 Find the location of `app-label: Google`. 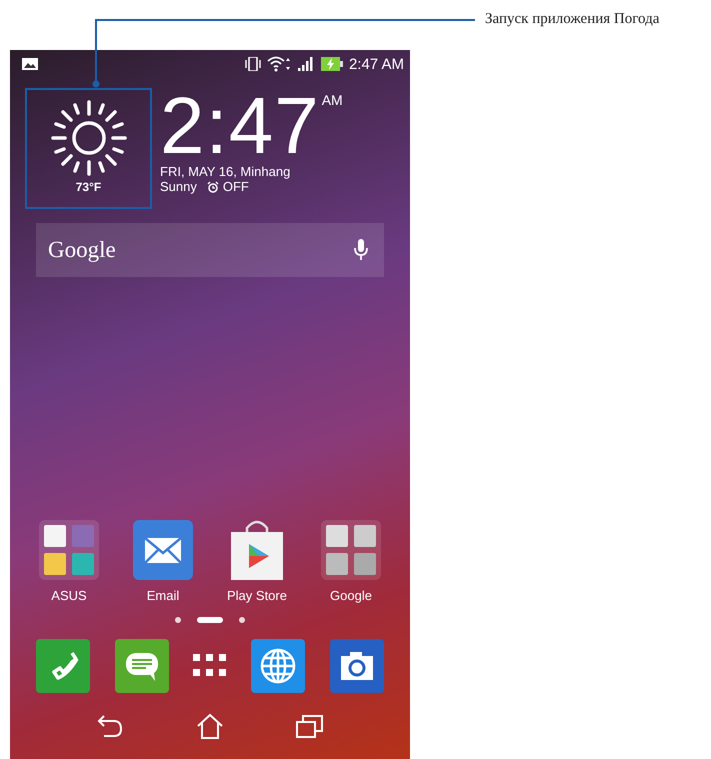

app-label: Google is located at coordinates (351, 595).